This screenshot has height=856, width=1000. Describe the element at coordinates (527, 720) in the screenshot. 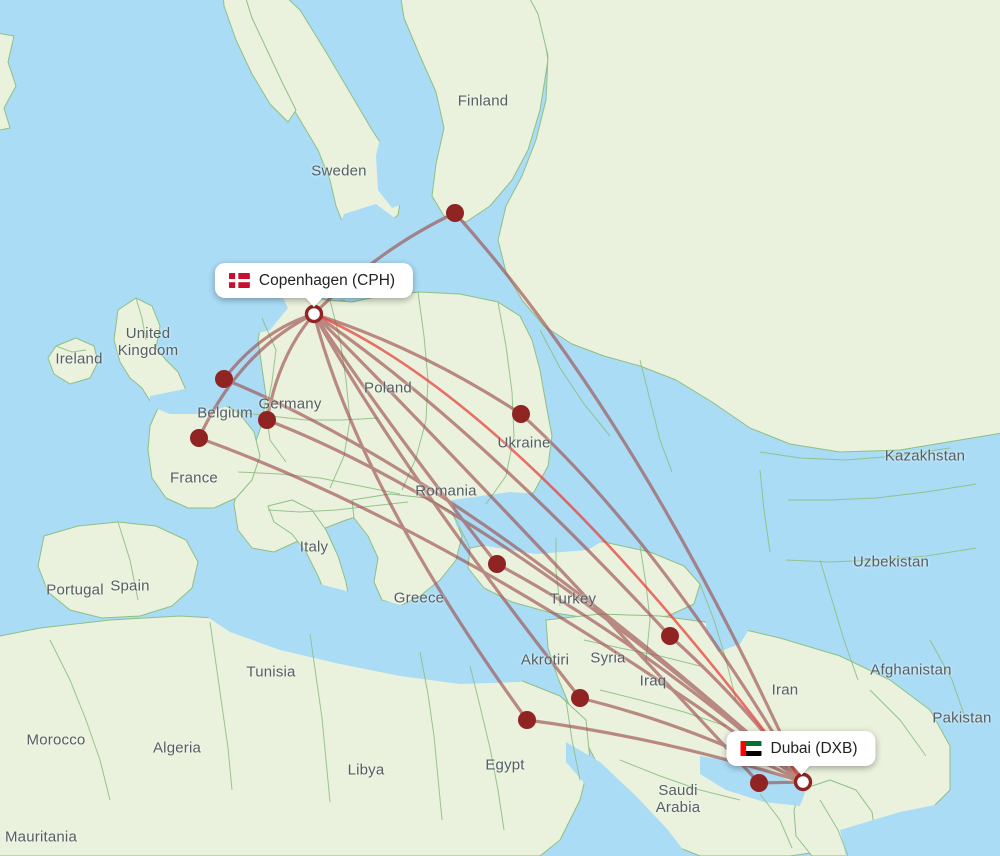

I see `stopover-cairo` at that location.